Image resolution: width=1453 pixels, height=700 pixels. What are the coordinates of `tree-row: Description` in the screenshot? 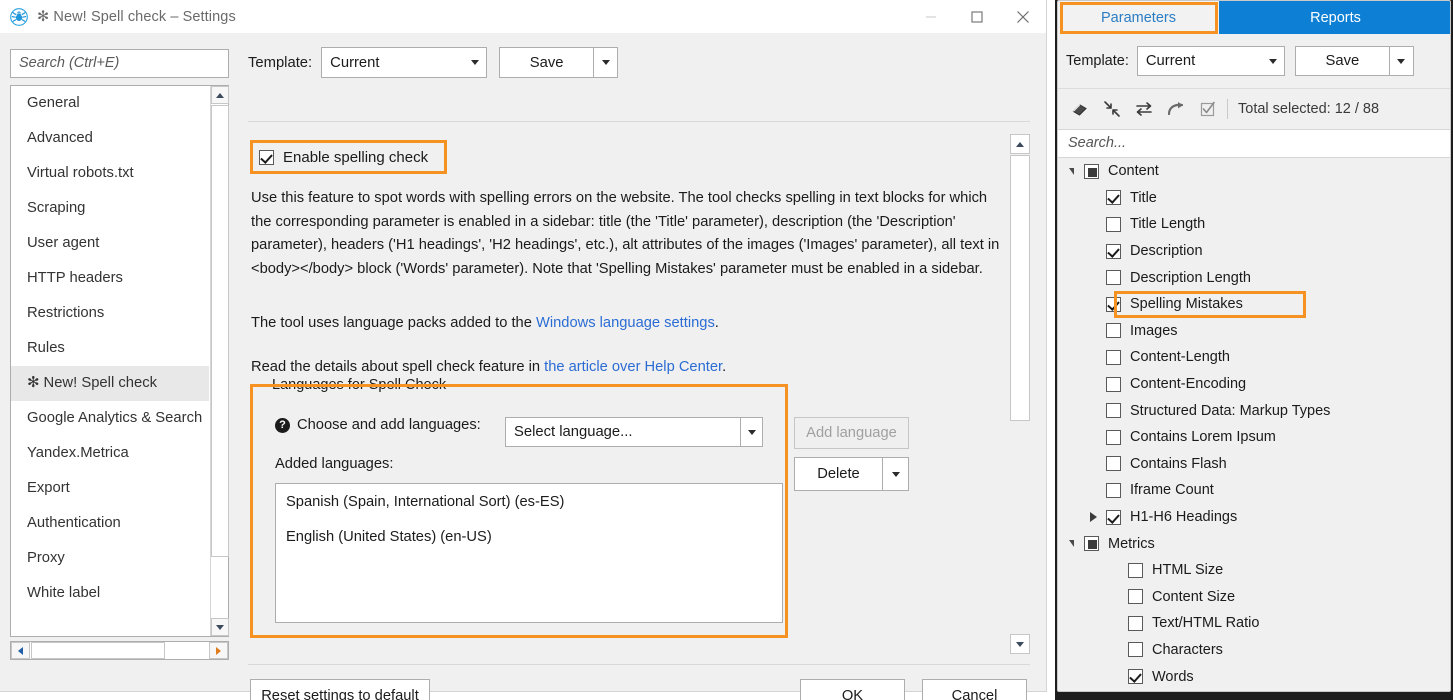 It's located at (1254, 251).